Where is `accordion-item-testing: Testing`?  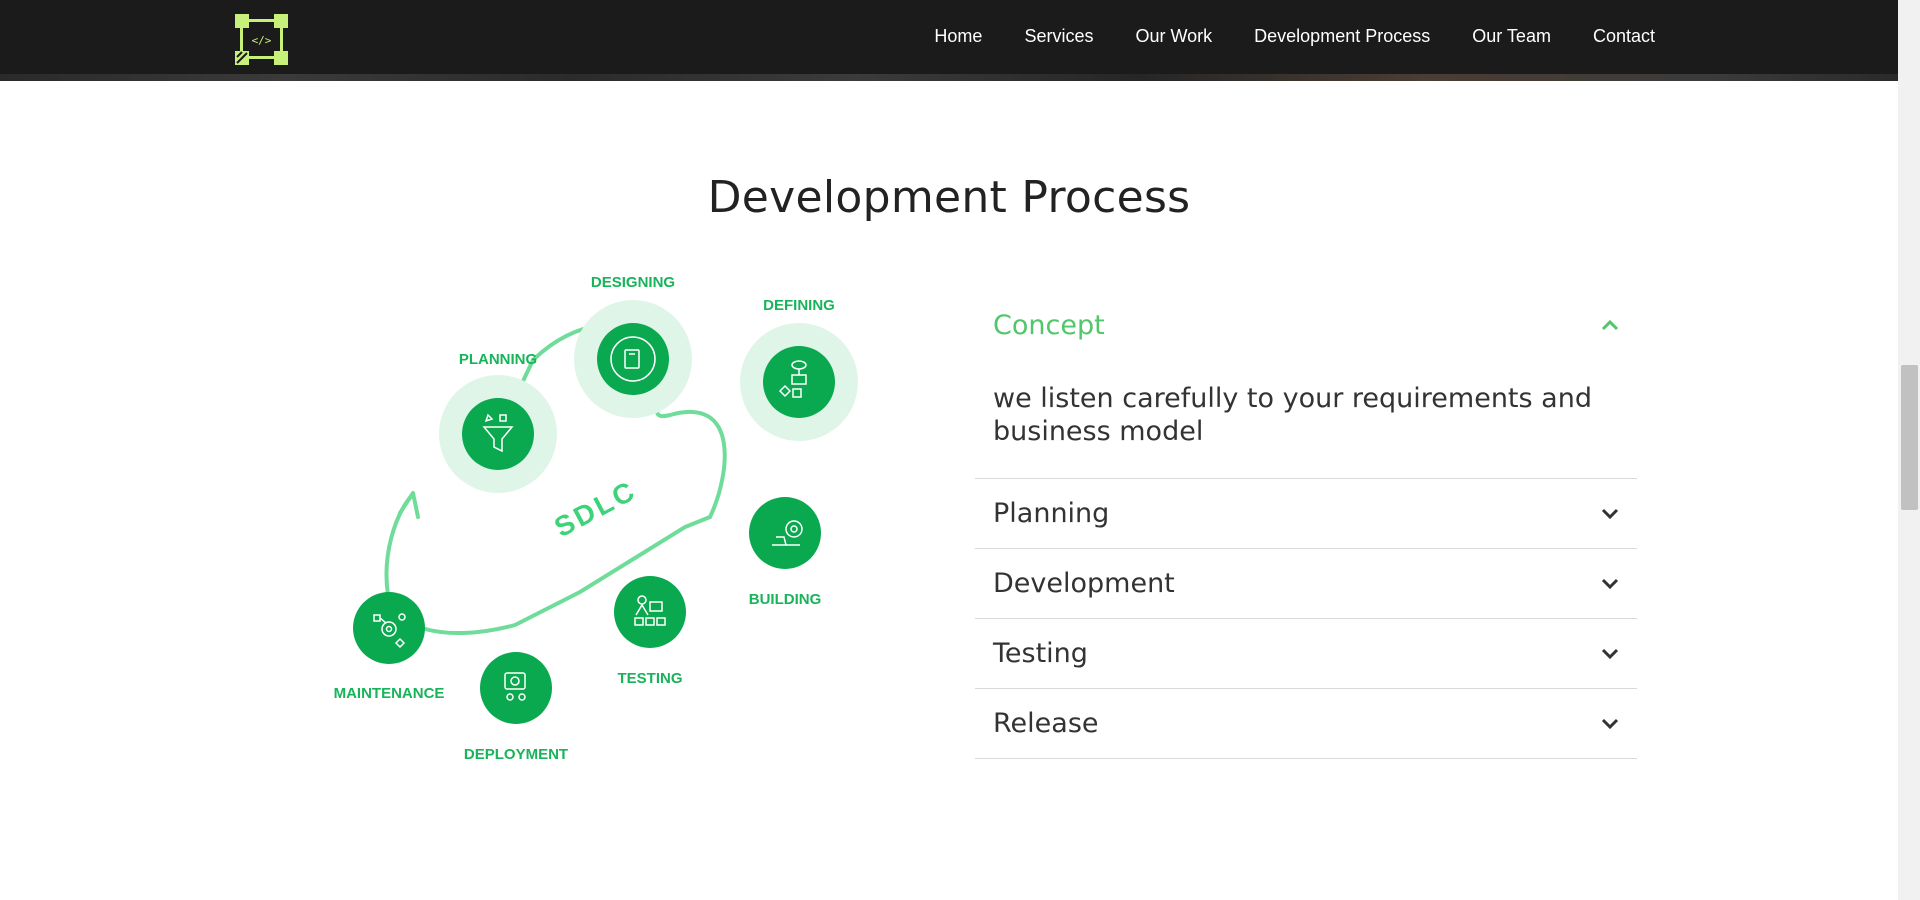
accordion-item-testing: Testing is located at coordinates (1306, 654).